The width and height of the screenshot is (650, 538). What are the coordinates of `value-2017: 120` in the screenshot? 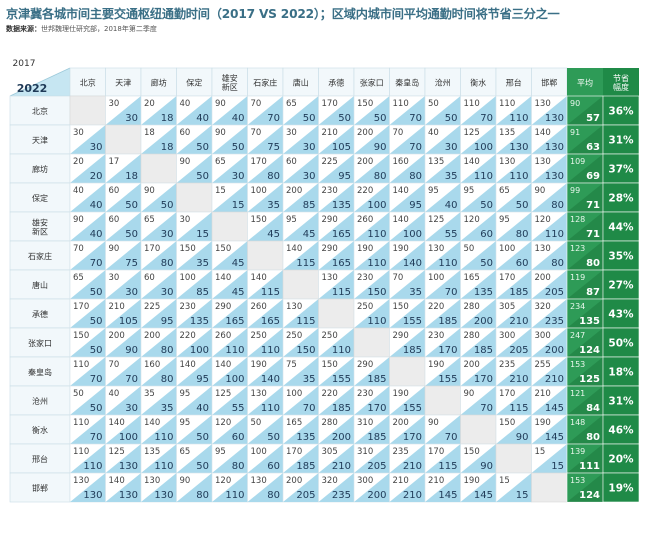 It's located at (543, 220).